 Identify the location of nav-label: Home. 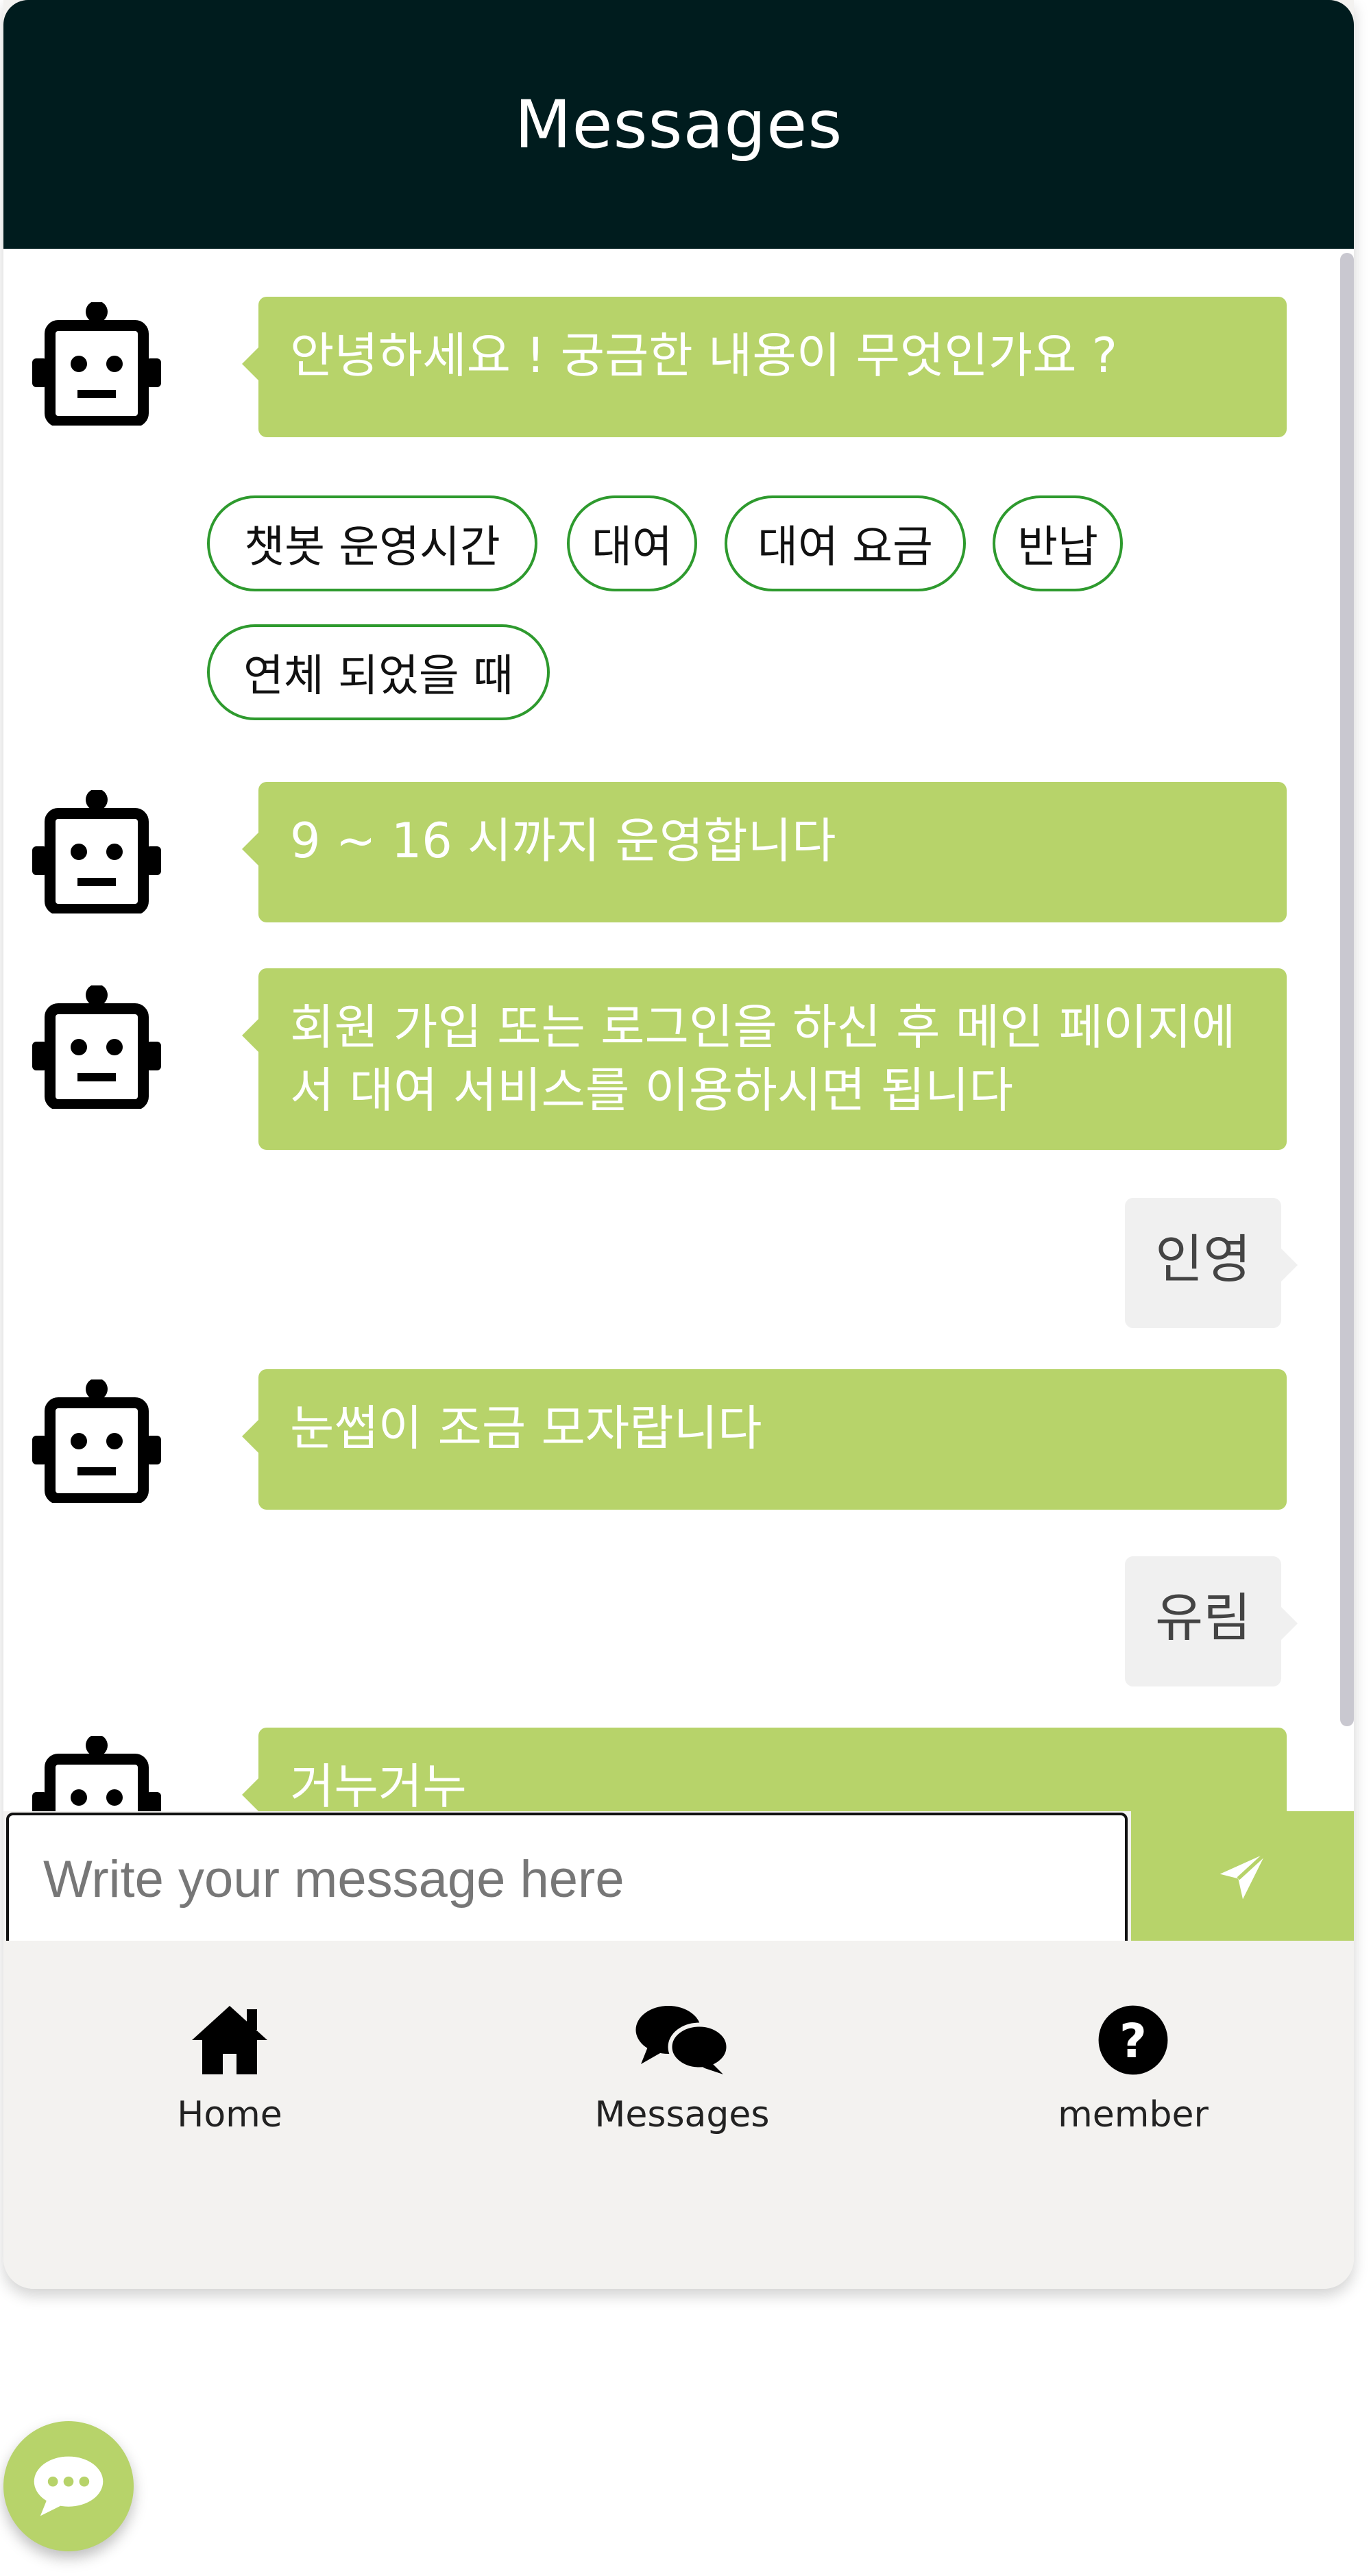
(230, 2115).